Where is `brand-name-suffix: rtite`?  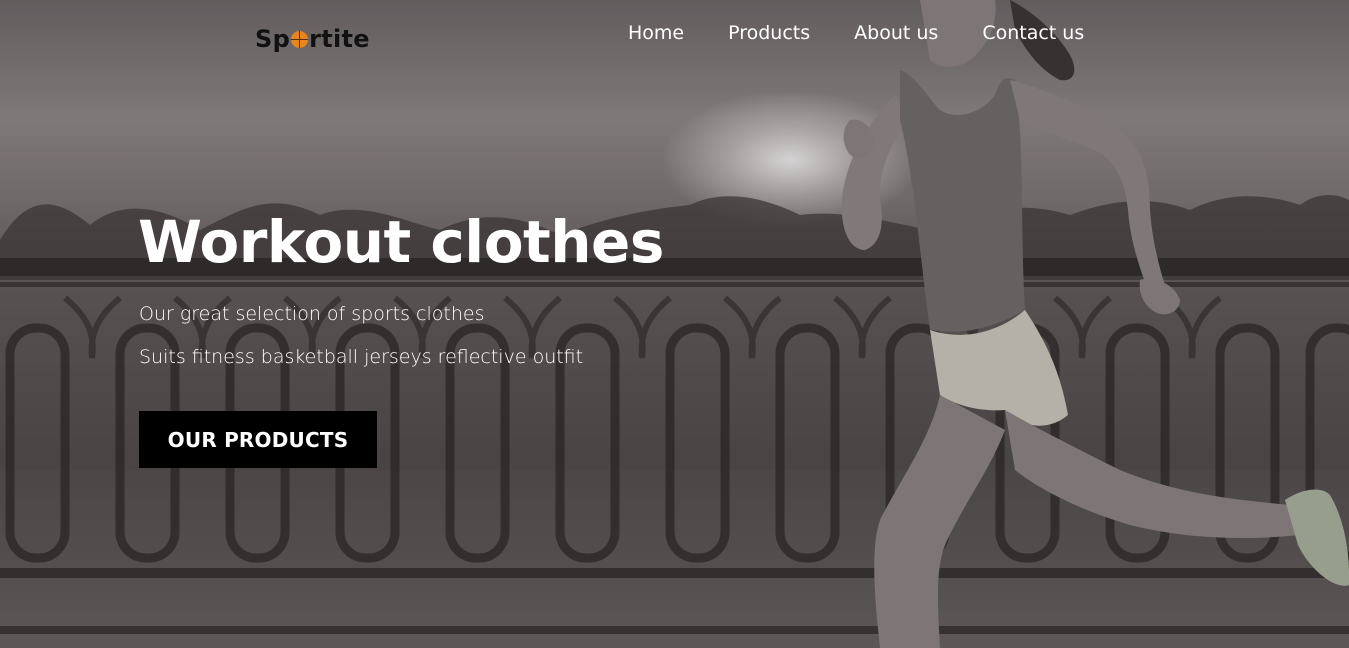 brand-name-suffix: rtite is located at coordinates (339, 39).